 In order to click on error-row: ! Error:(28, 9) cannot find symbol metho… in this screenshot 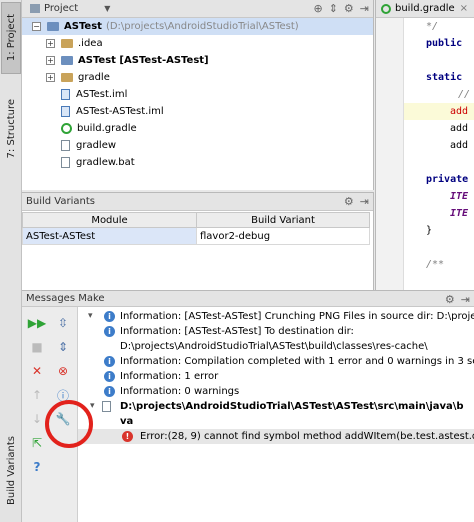, I will do `click(276, 436)`.